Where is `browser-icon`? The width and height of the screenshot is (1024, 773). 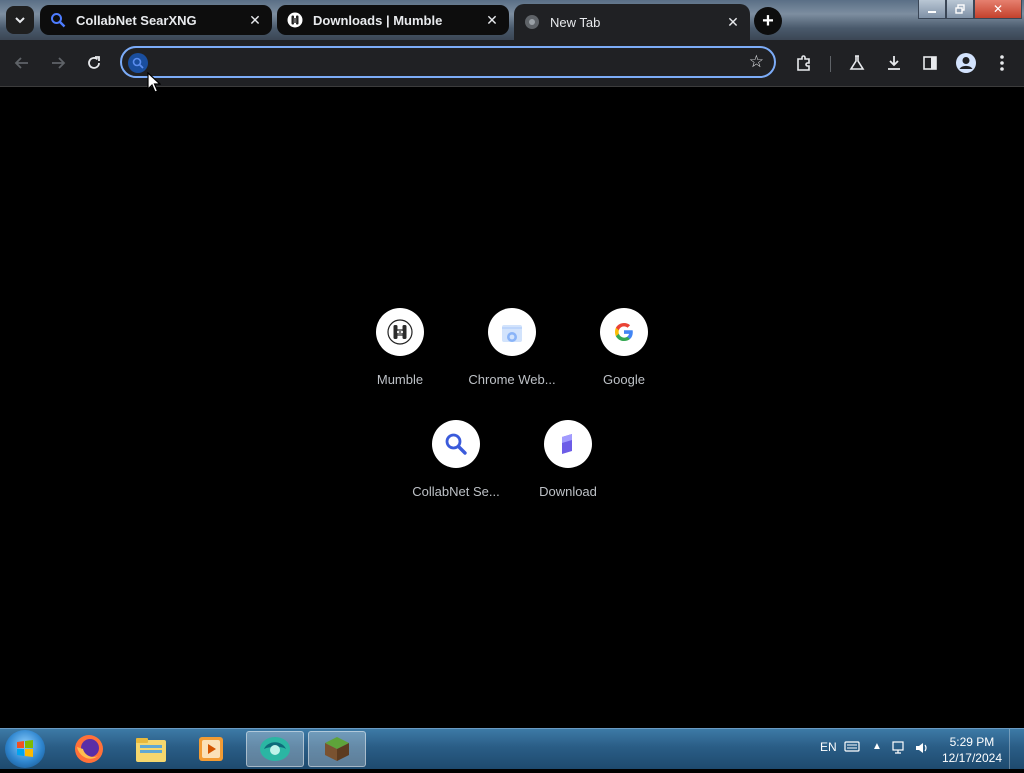
browser-icon is located at coordinates (275, 749).